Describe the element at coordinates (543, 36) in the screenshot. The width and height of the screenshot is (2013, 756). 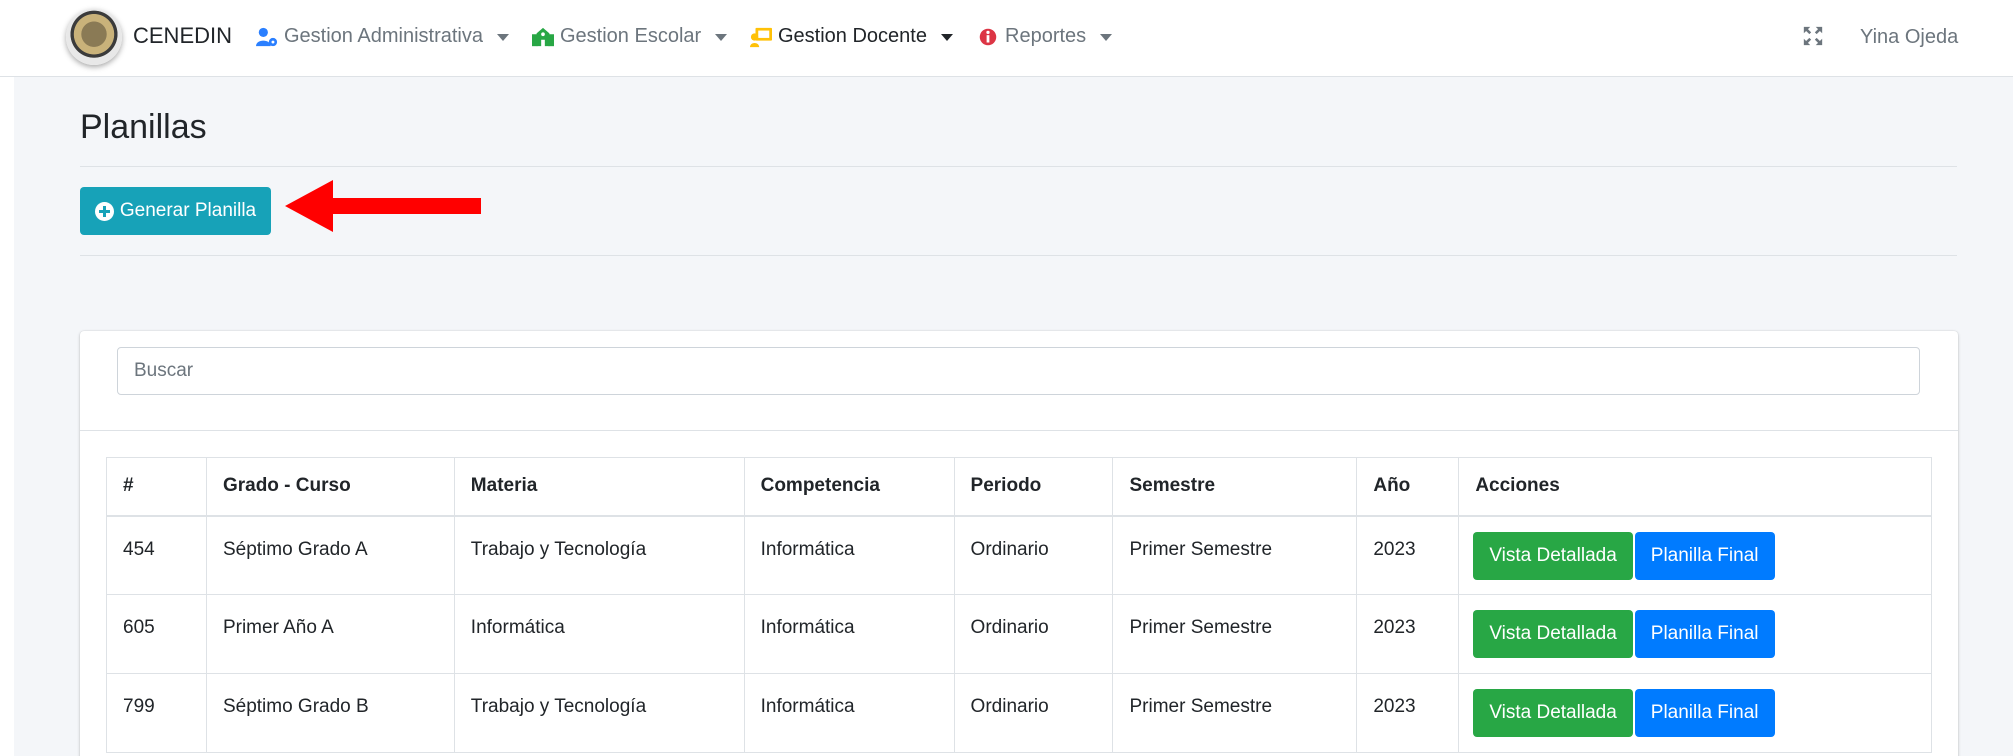
I see `school-icon` at that location.